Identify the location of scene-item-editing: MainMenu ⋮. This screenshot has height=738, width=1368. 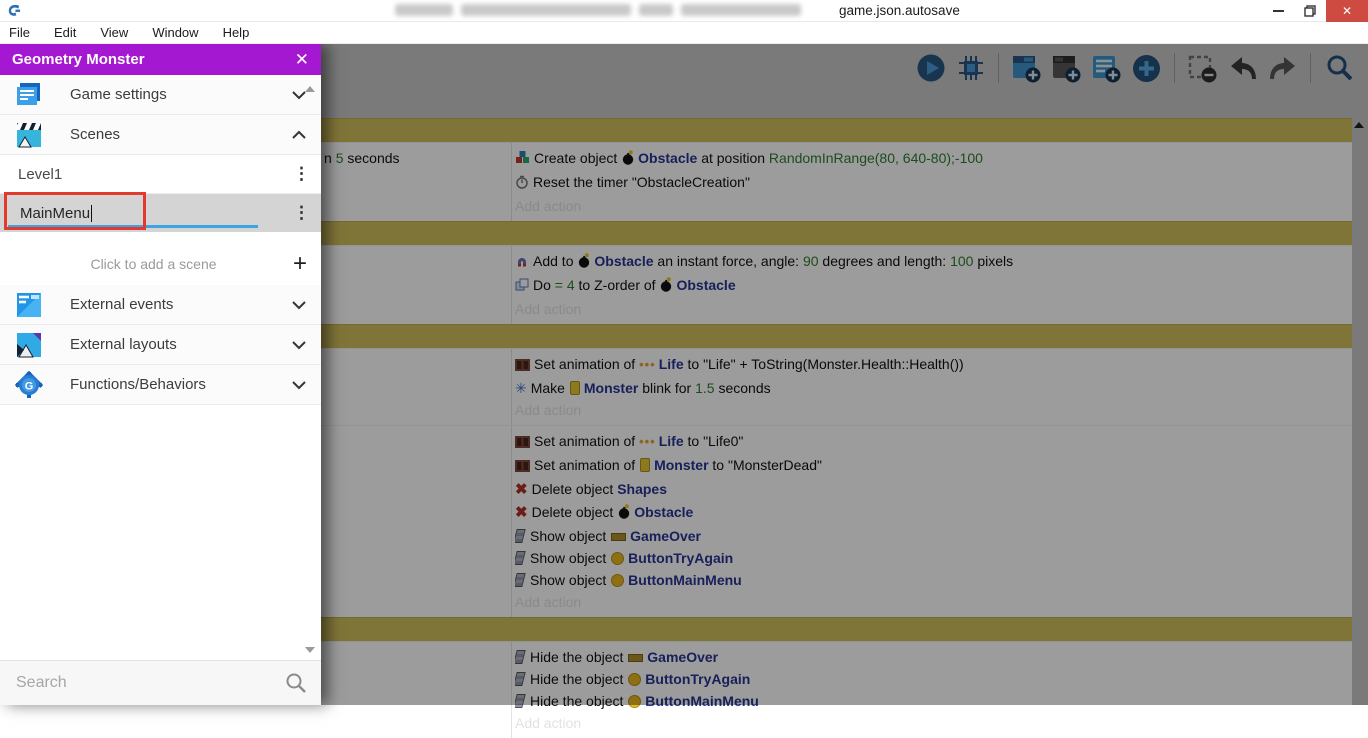
(160, 212).